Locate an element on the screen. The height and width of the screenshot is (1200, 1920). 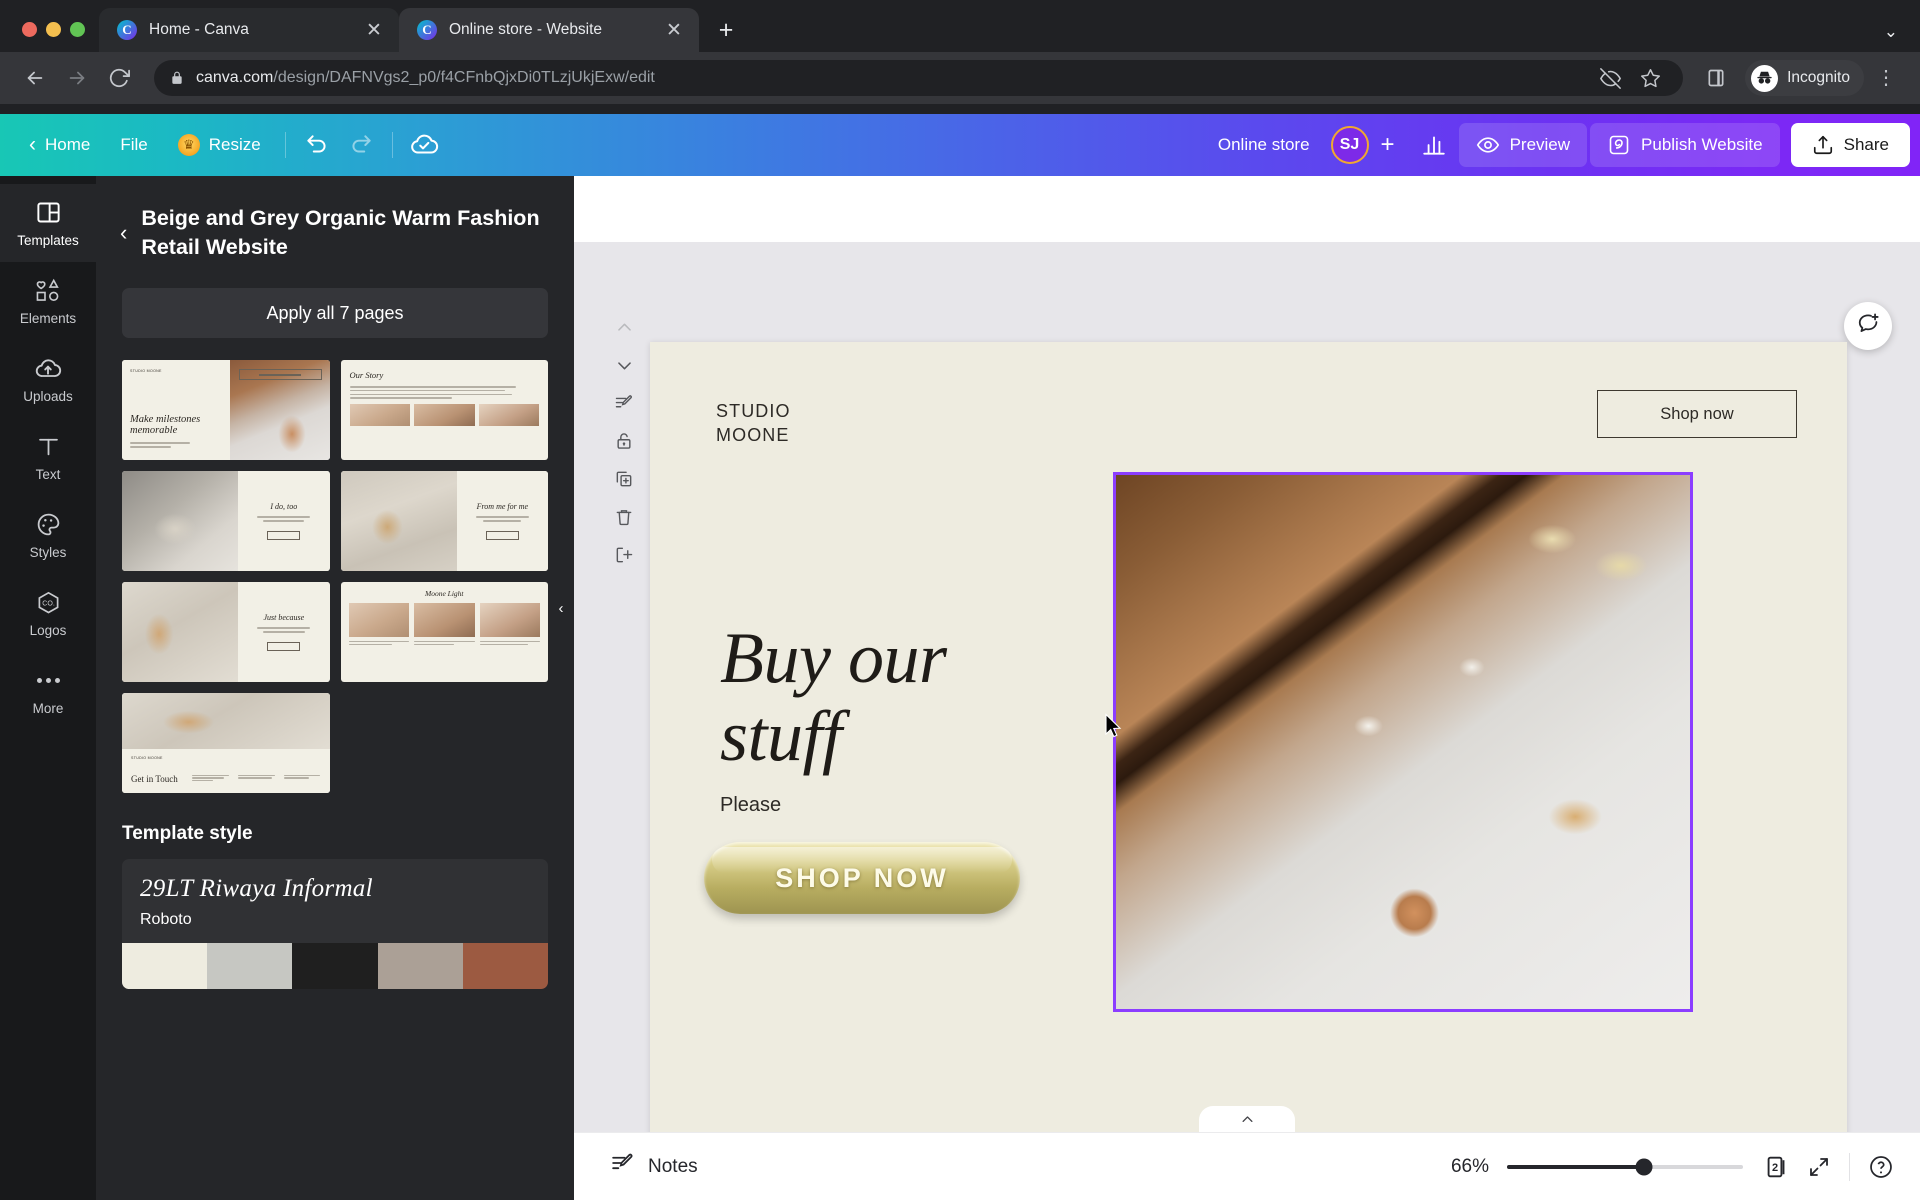
zoom-slider-knob is located at coordinates (1644, 1166).